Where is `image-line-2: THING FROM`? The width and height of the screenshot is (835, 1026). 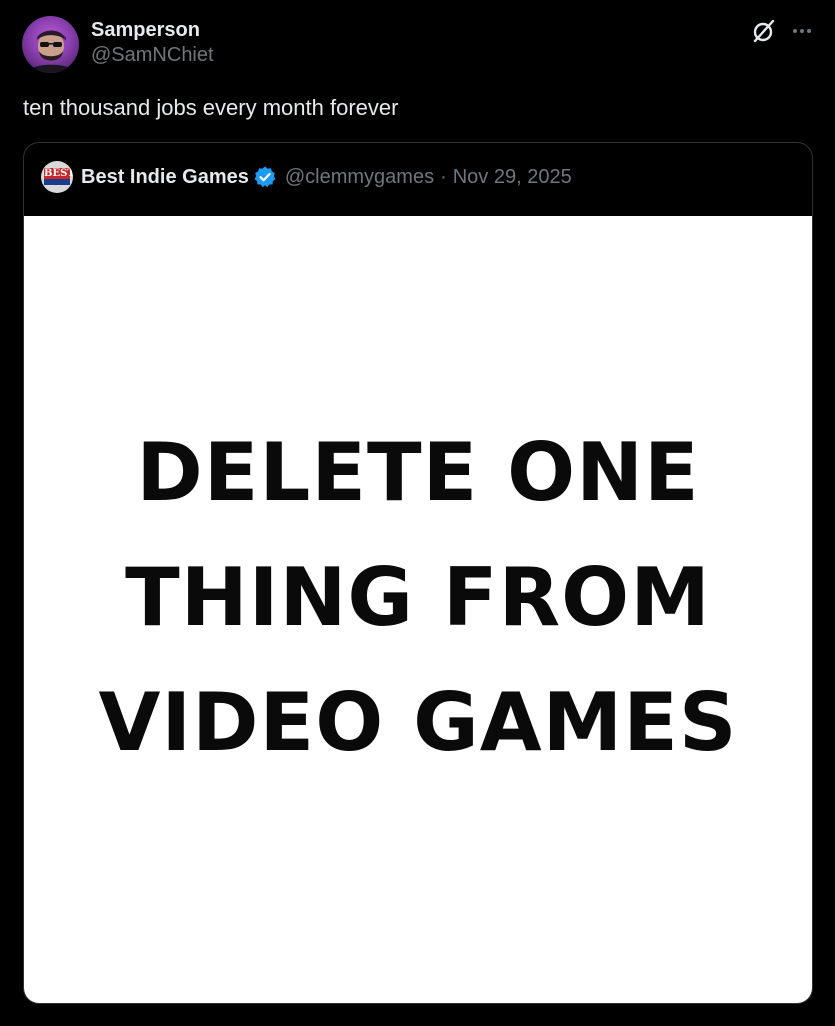 image-line-2: THING FROM is located at coordinates (418, 597).